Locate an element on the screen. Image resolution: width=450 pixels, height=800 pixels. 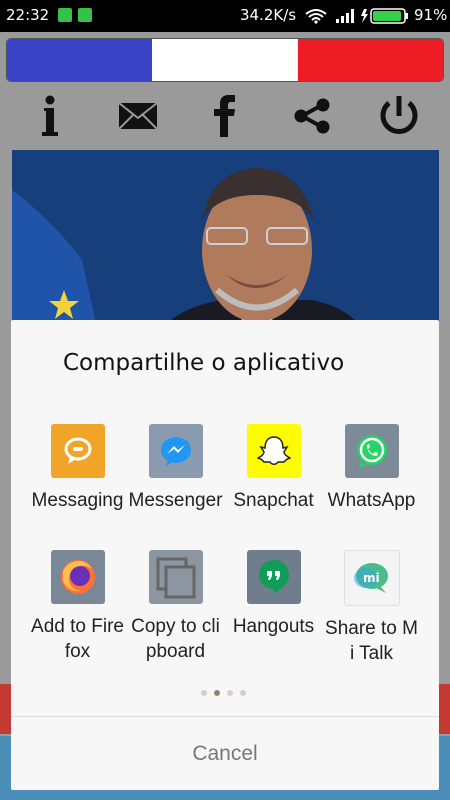
share-target-hangouts: Hangouts is located at coordinates (273, 594).